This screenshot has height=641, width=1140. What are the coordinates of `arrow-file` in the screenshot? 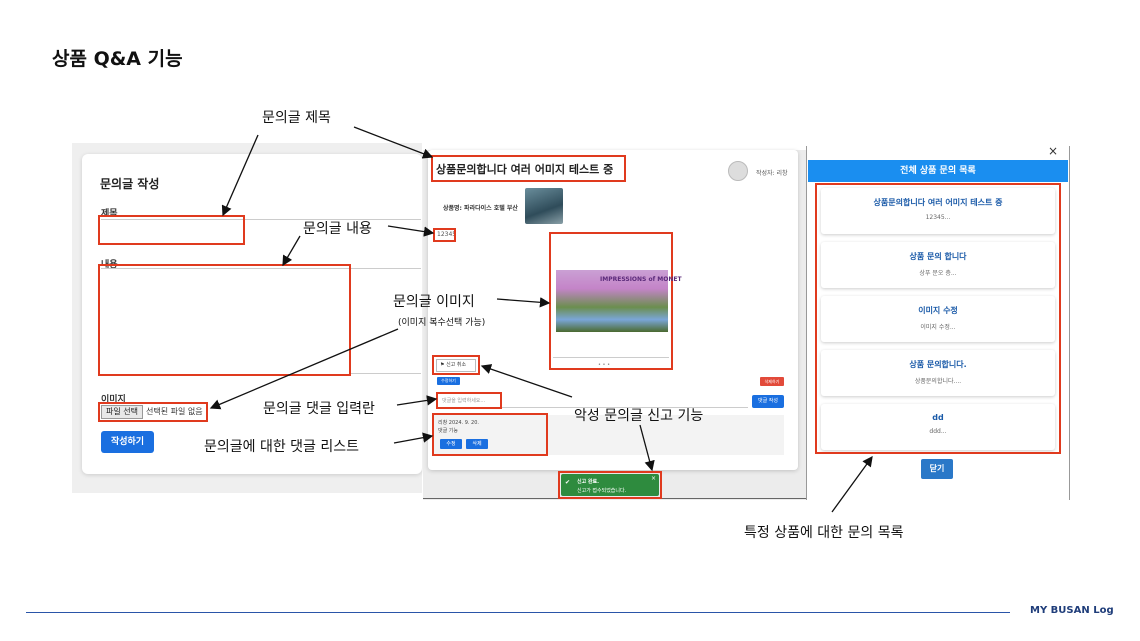 It's located at (304, 369).